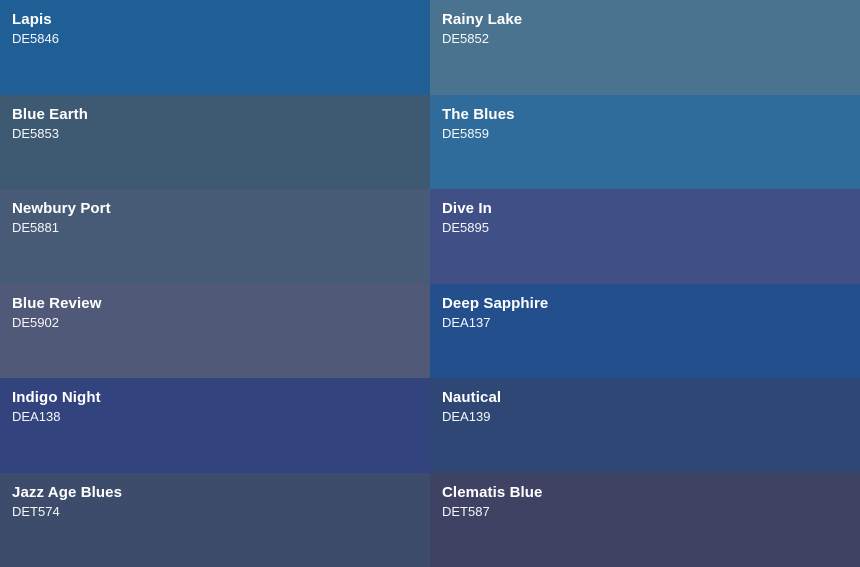 This screenshot has width=860, height=567. I want to click on swatch-blue-review: Blue Review DE5902, so click(215, 330).